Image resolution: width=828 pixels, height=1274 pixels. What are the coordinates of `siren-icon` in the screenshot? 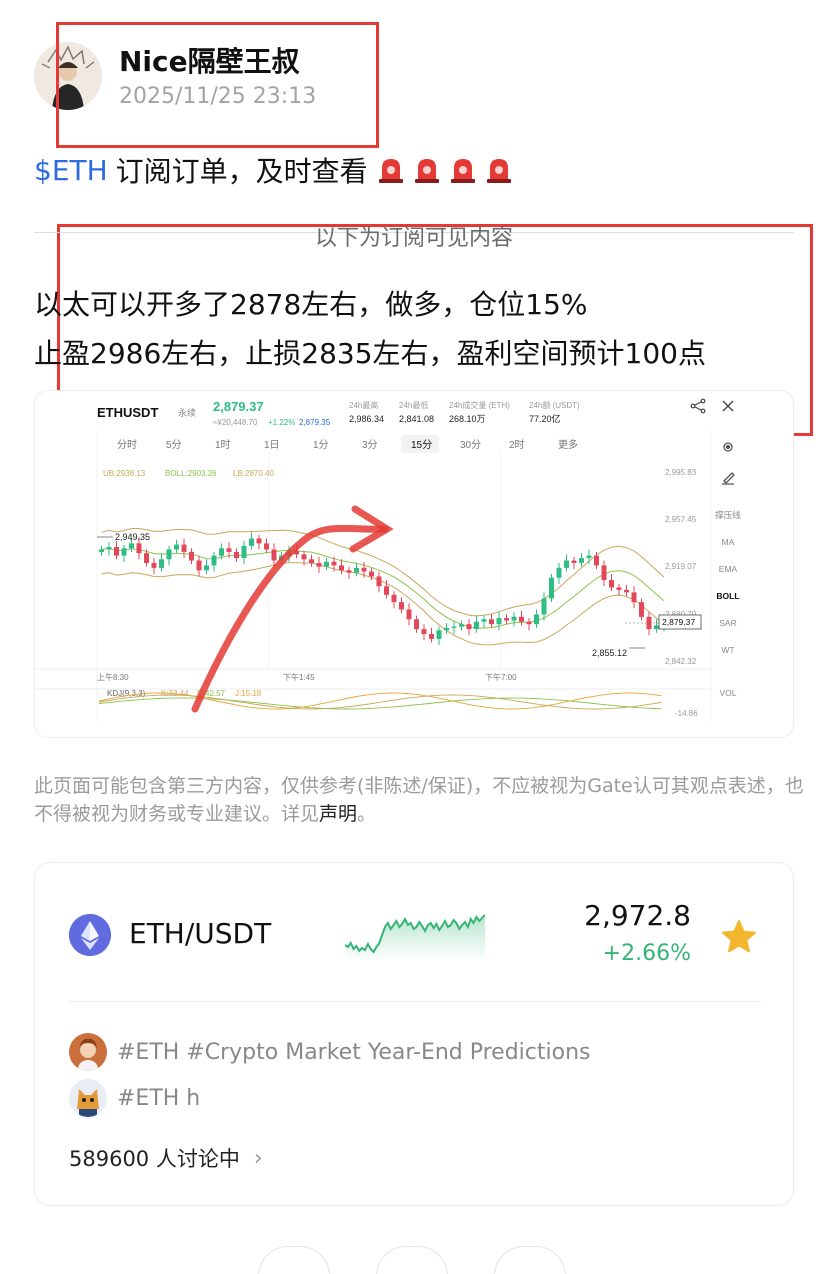 It's located at (427, 170).